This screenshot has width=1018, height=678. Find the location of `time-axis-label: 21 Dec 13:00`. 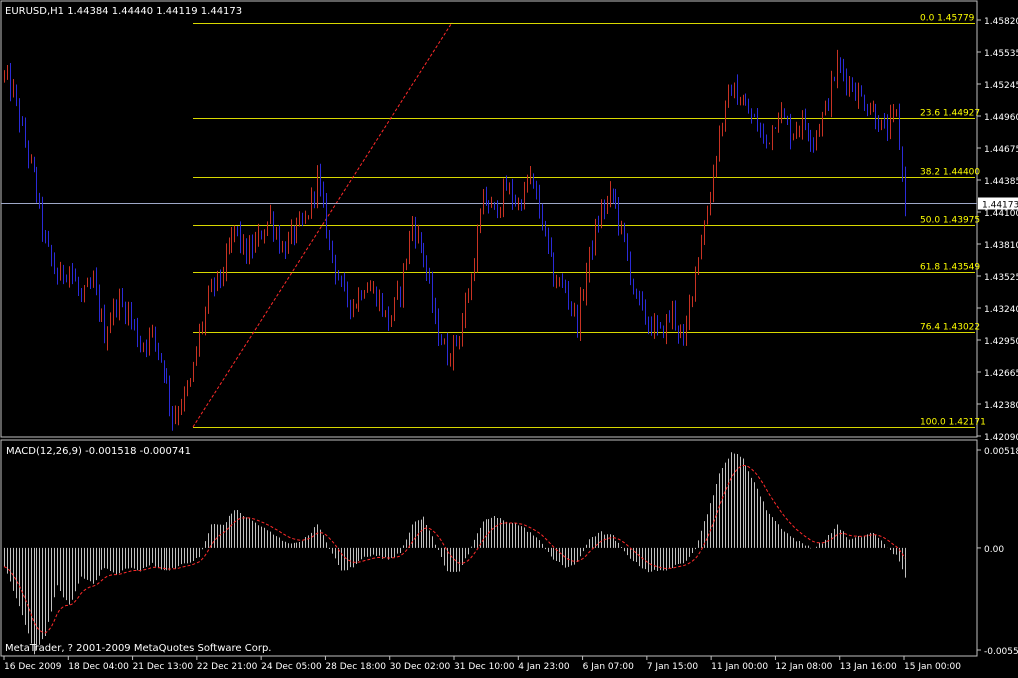

time-axis-label: 21 Dec 13:00 is located at coordinates (163, 667).